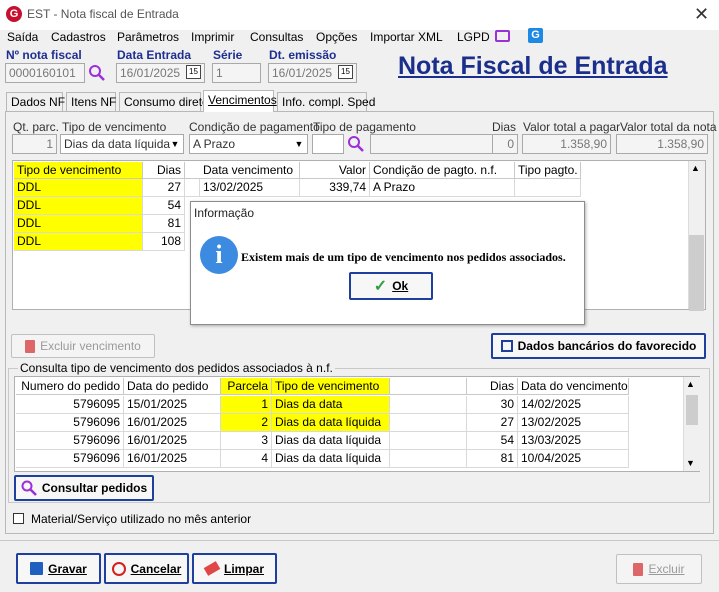  Describe the element at coordinates (164, 188) in the screenshot. I see `grid-cell: 27` at that location.